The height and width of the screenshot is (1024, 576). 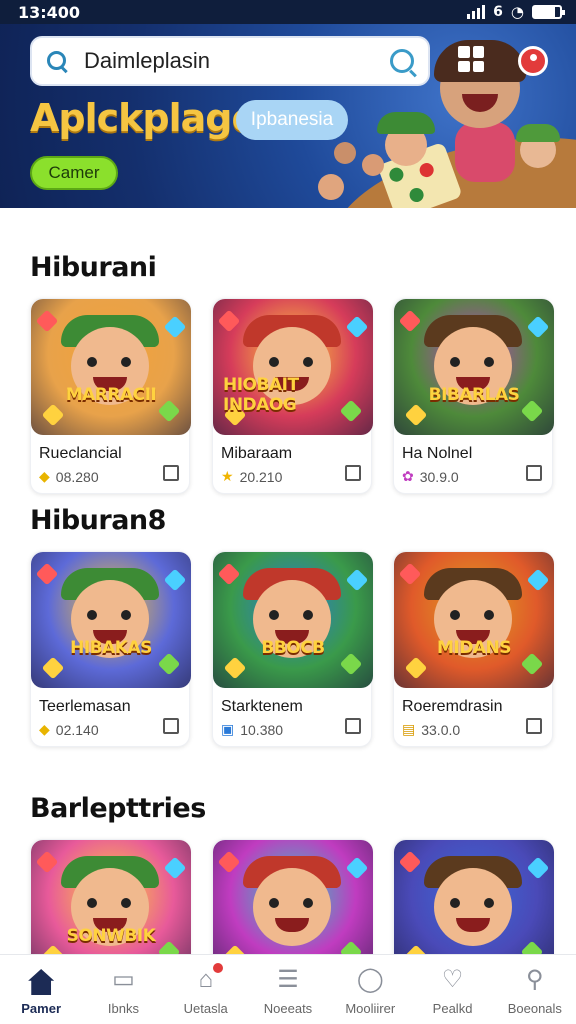 I want to click on game-logo-text: BIBARLAS, so click(x=474, y=395).